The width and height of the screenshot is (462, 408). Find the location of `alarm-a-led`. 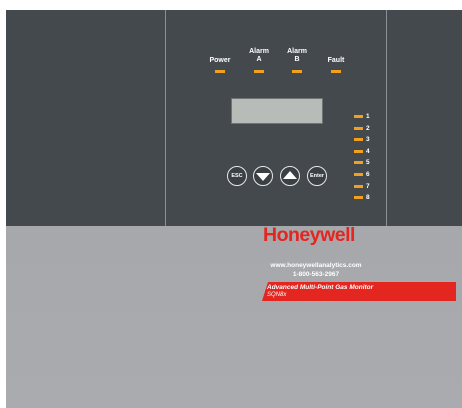

alarm-a-led is located at coordinates (259, 71).